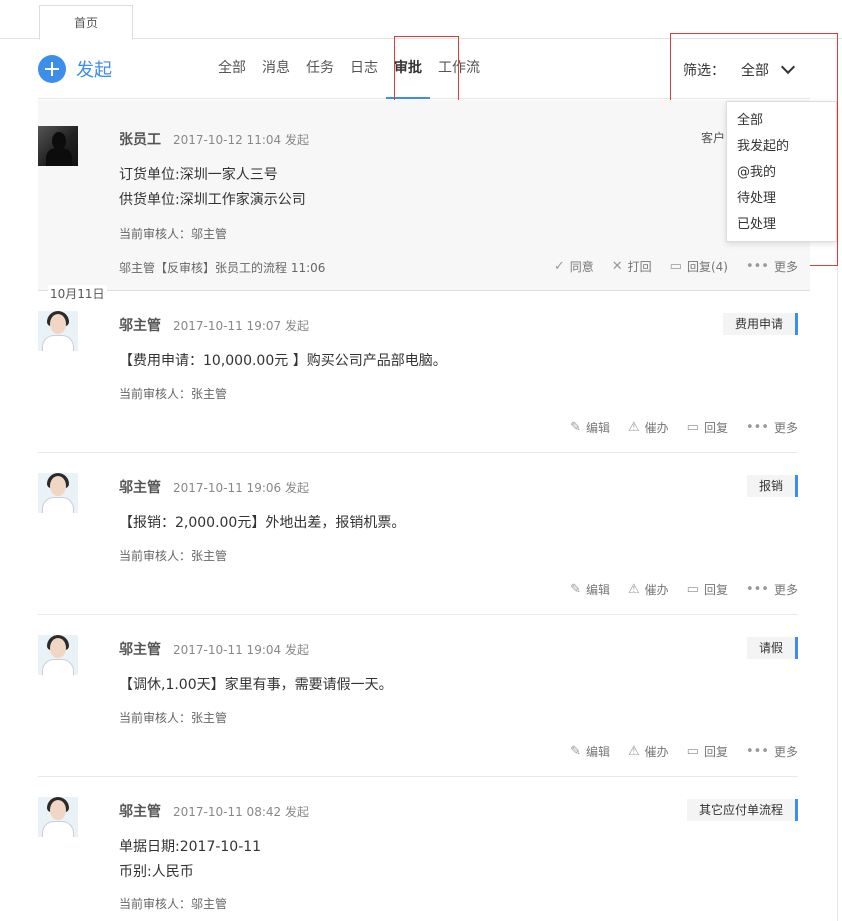 The height and width of the screenshot is (921, 842). Describe the element at coordinates (212, 200) in the screenshot. I see `detail-line: 供货单位:深圳工作家演示公司` at that location.